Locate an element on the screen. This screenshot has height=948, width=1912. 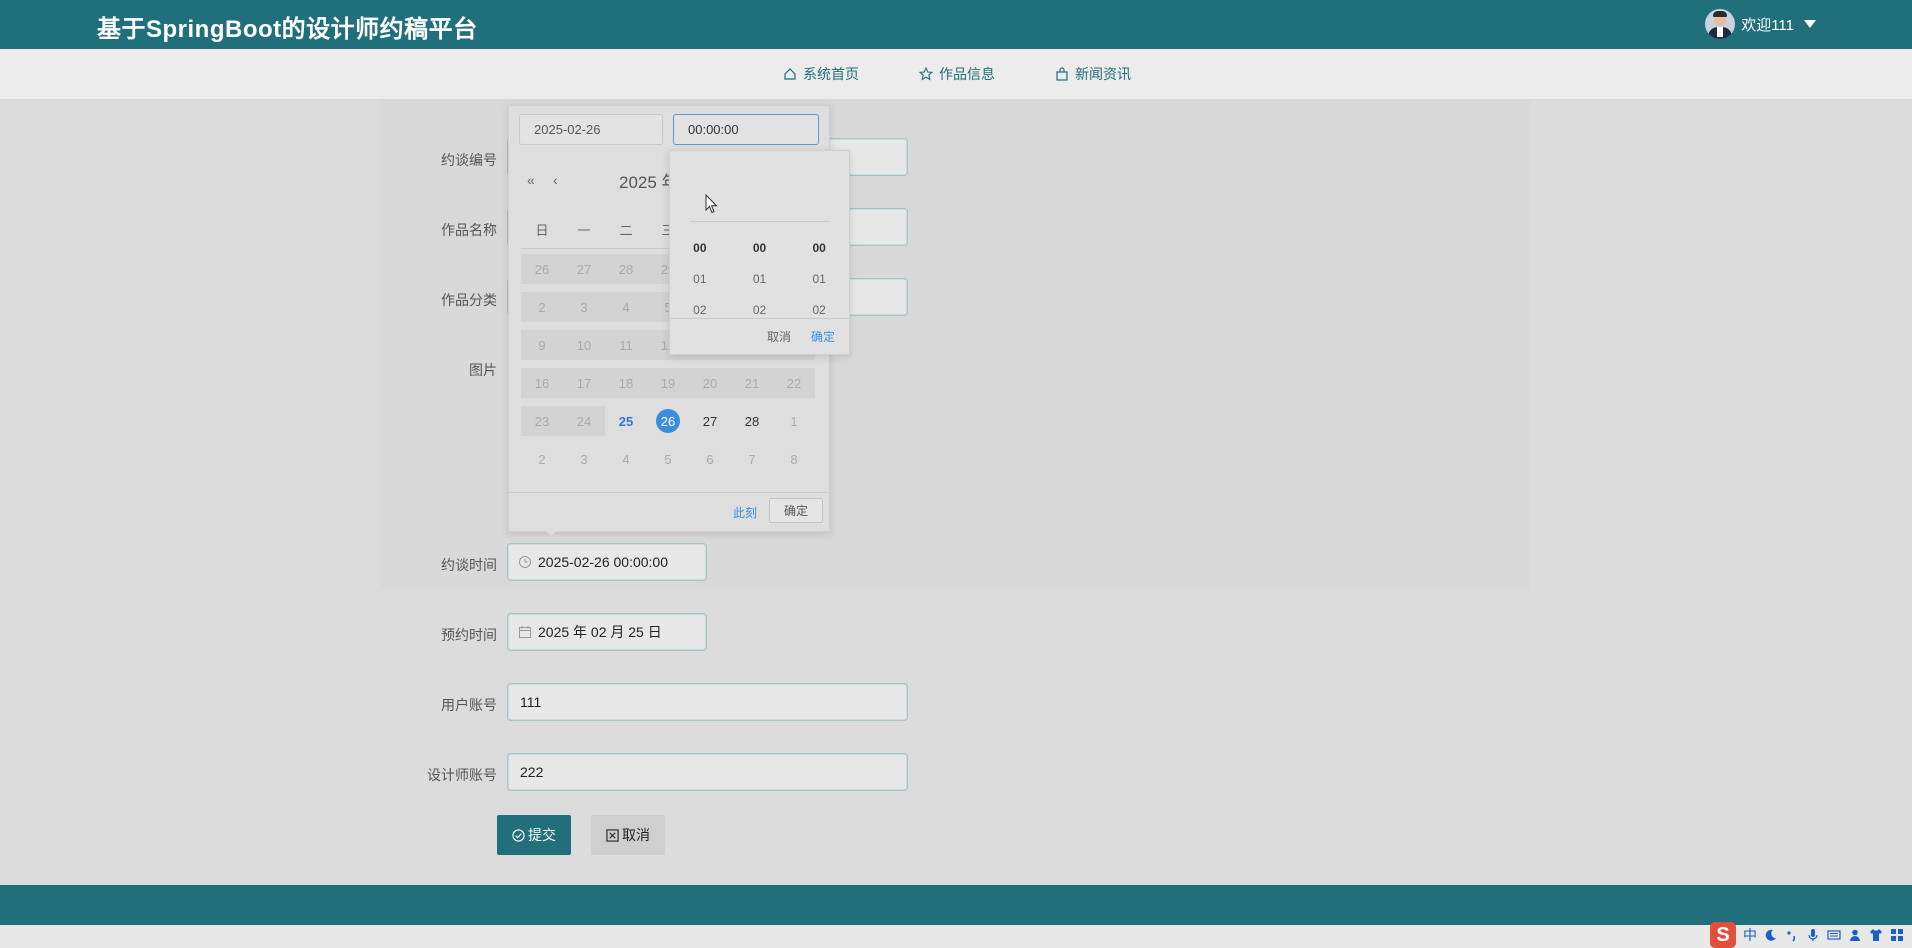
clock-icon is located at coordinates (525, 562).